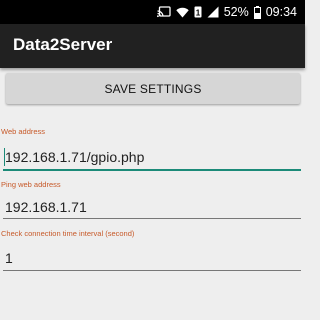 The image size is (320, 320). Describe the element at coordinates (152, 170) in the screenshot. I see `web-address-underline` at that location.